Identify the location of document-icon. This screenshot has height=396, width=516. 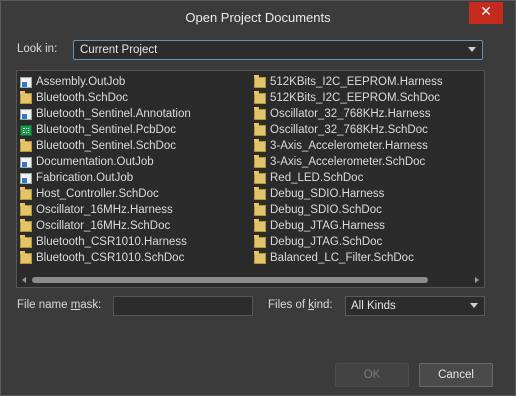
(26, 114).